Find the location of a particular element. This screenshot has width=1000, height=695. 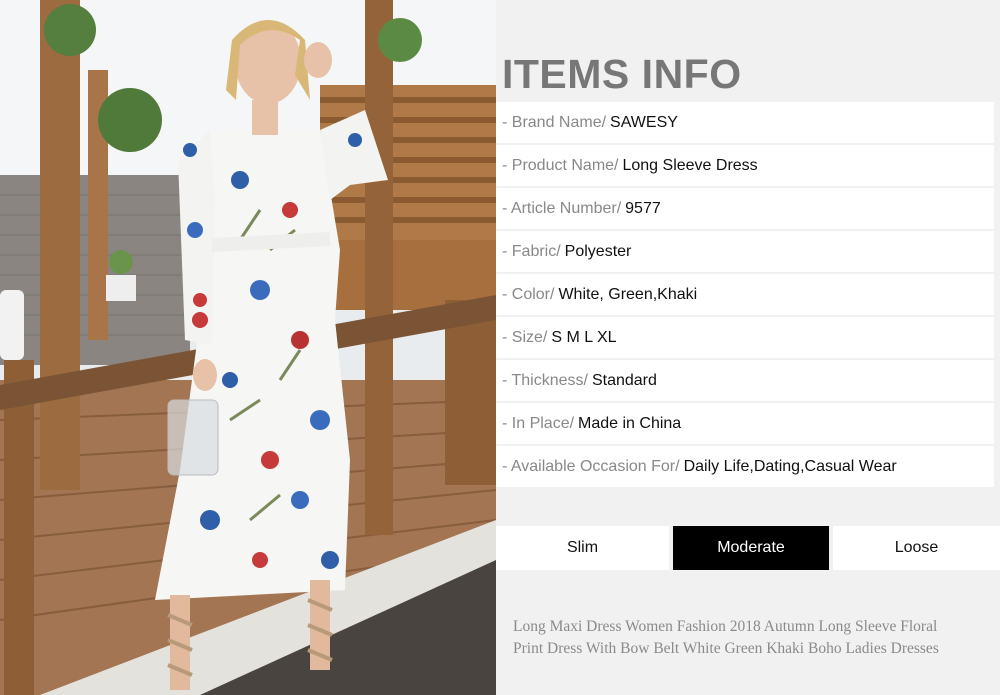

spec-value: SAWESY is located at coordinates (644, 122).